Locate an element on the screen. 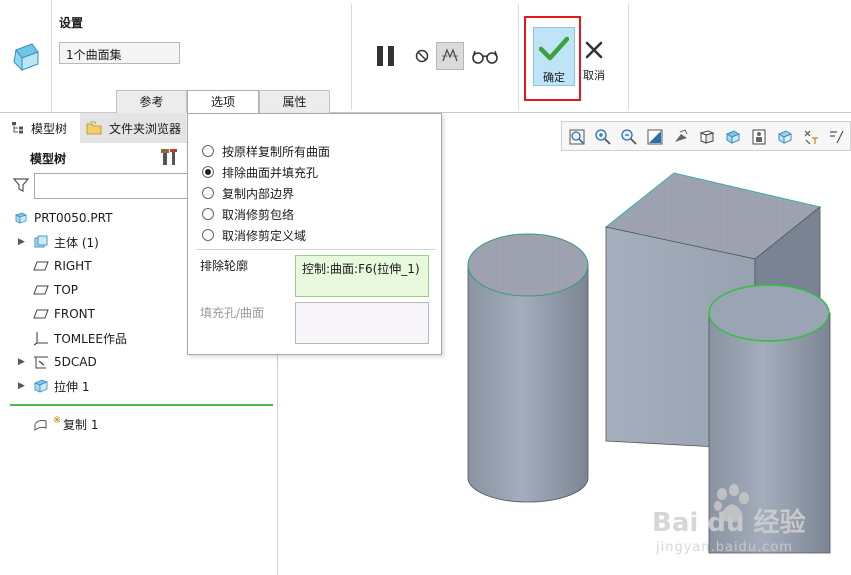 This screenshot has height=575, width=851. sketch-icon is located at coordinates (41, 362).